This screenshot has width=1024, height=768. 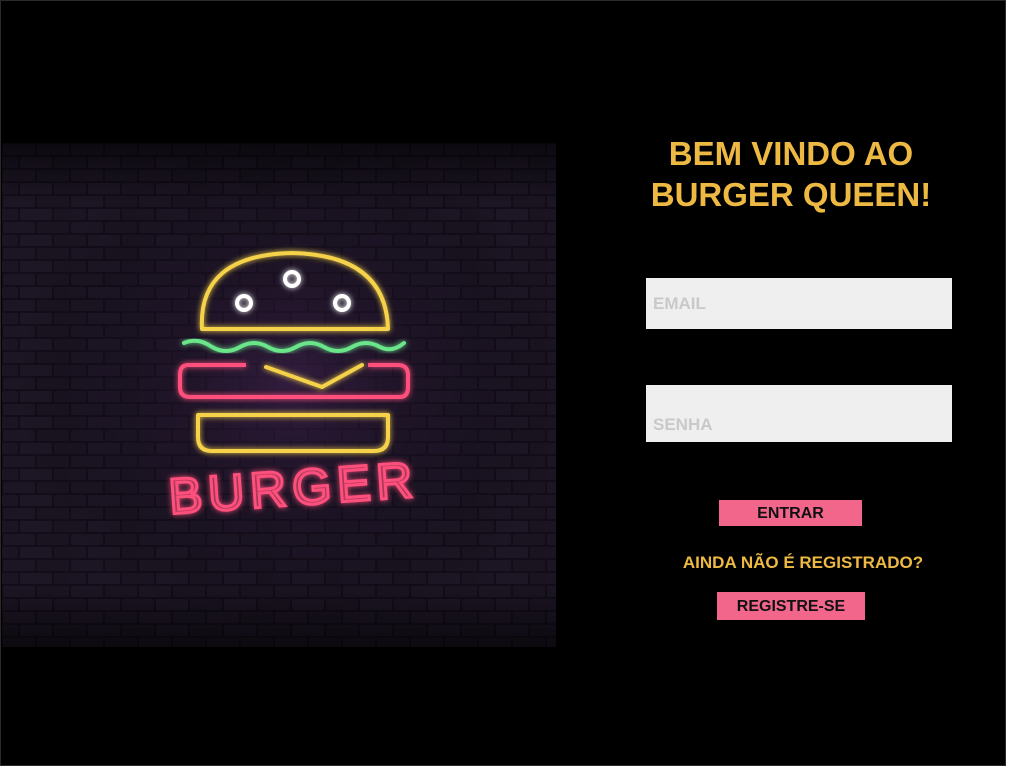 I want to click on register-button: REGISTRE-SE, so click(x=791, y=606).